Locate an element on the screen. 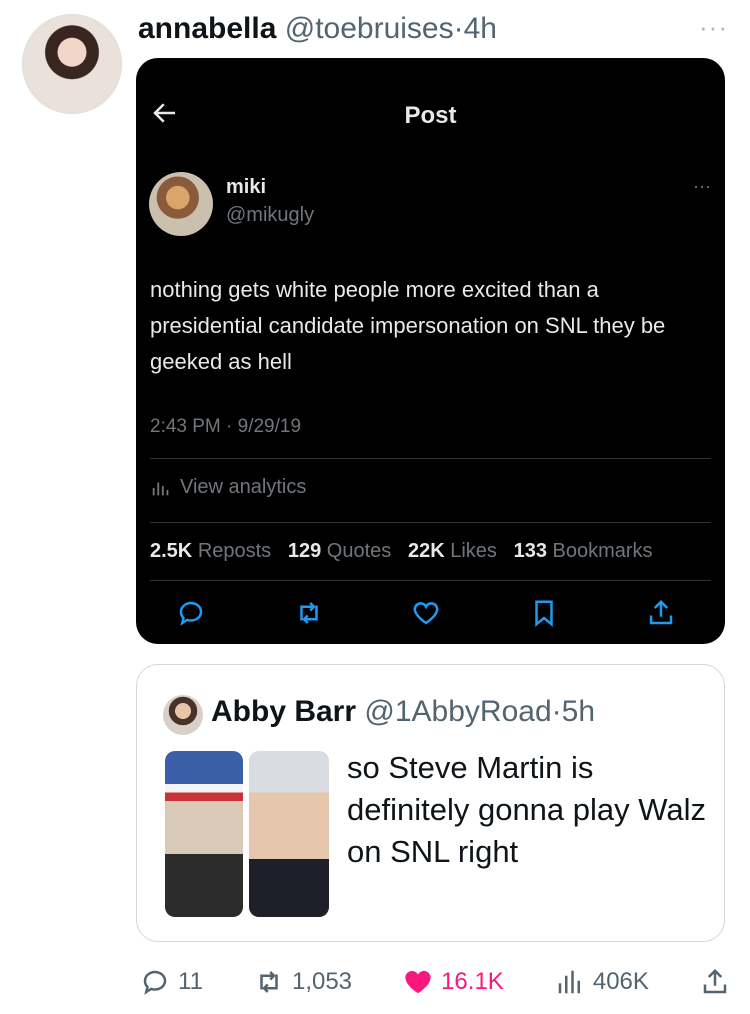 The width and height of the screenshot is (750, 1014). bookmark-icon is located at coordinates (543, 613).